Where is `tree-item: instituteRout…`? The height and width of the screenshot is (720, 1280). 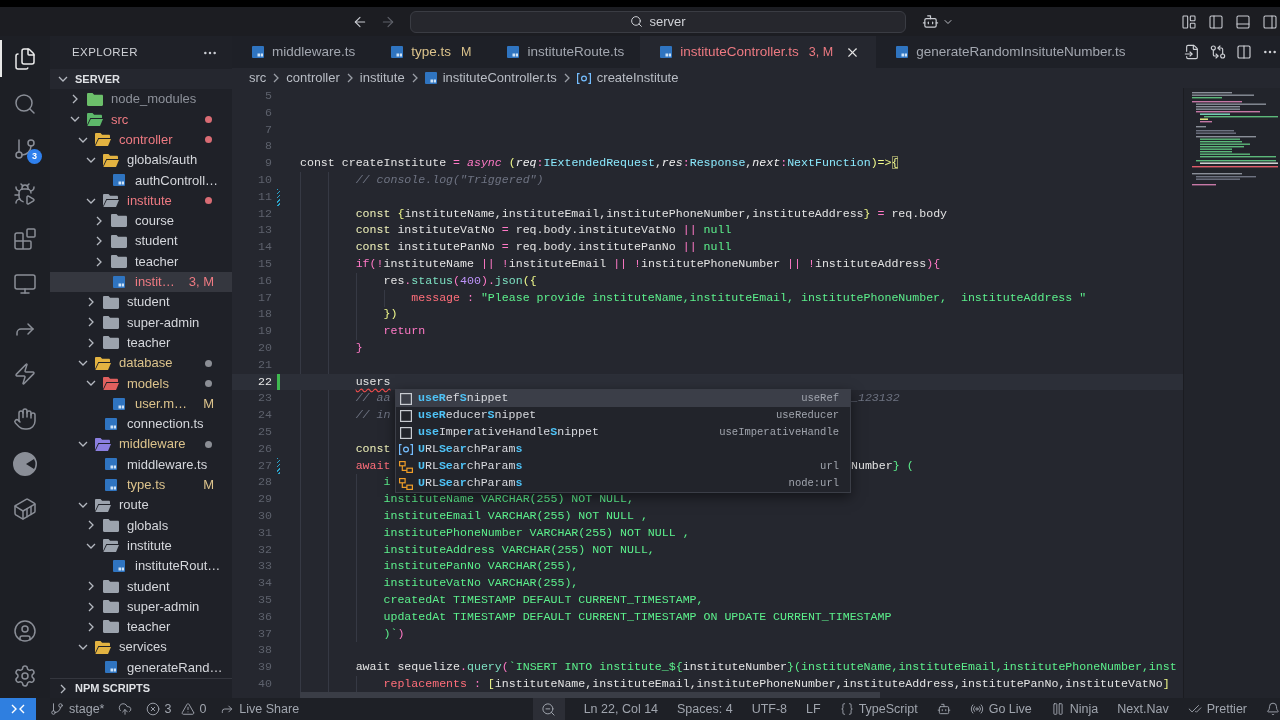 tree-item: instituteRout… is located at coordinates (141, 566).